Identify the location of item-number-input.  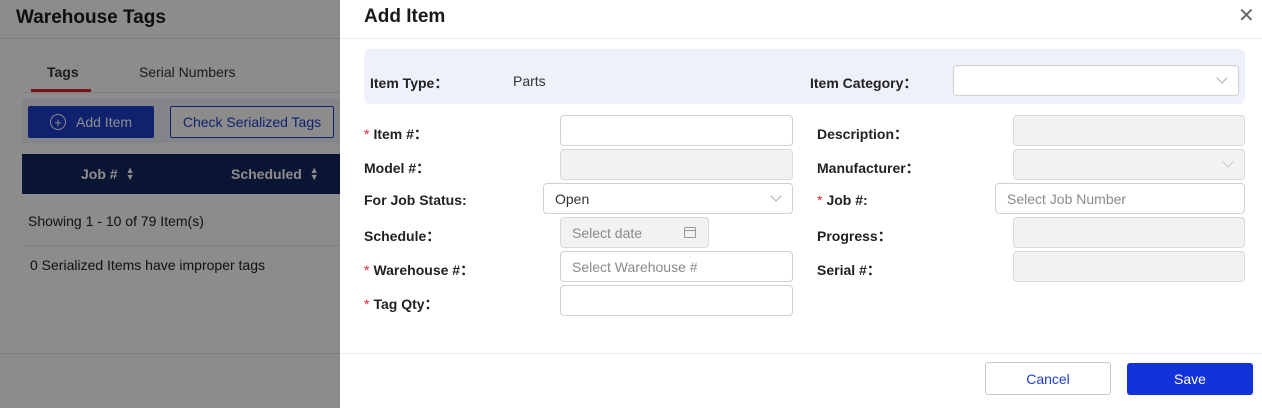
(676, 130).